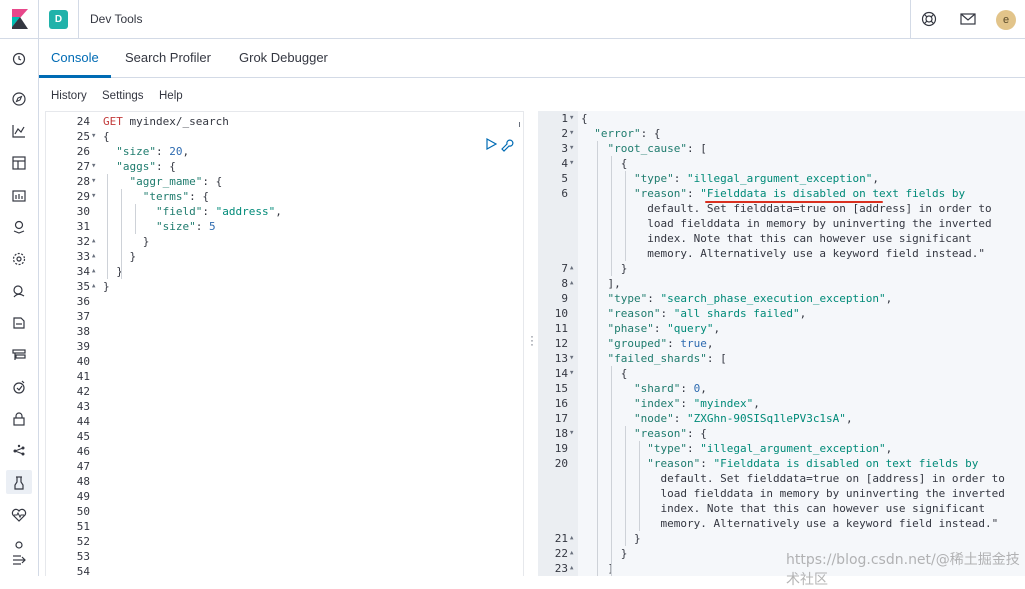 The image size is (1025, 589). I want to click on line-number: 19, so click(561, 448).